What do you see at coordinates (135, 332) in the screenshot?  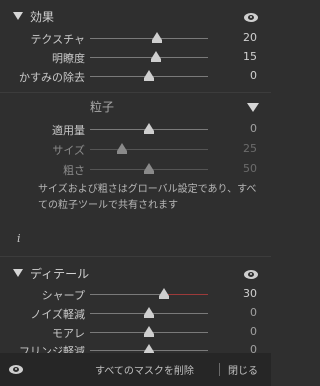 I see `slider-row-moire: モアレ 0` at bounding box center [135, 332].